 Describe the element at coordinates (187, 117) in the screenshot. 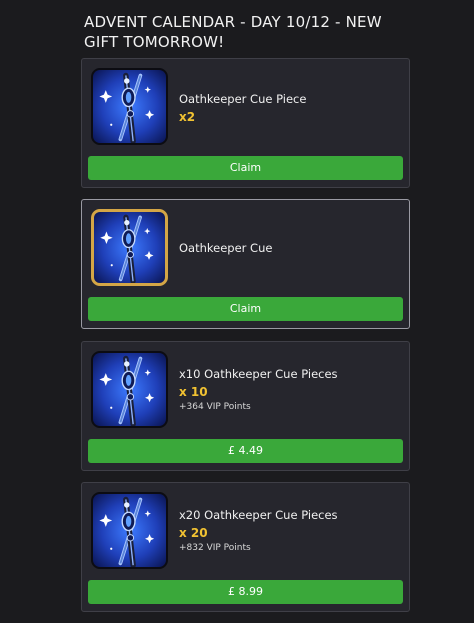

I see `reward-quantity: x2` at that location.